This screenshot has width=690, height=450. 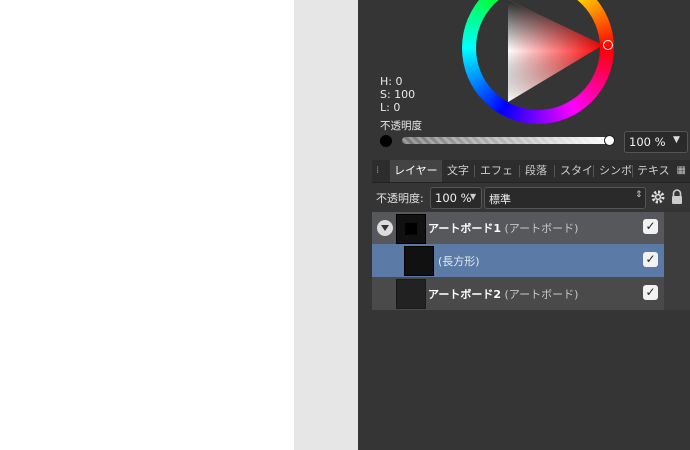 What do you see at coordinates (385, 228) in the screenshot?
I see `expand-toggle-icon` at bounding box center [385, 228].